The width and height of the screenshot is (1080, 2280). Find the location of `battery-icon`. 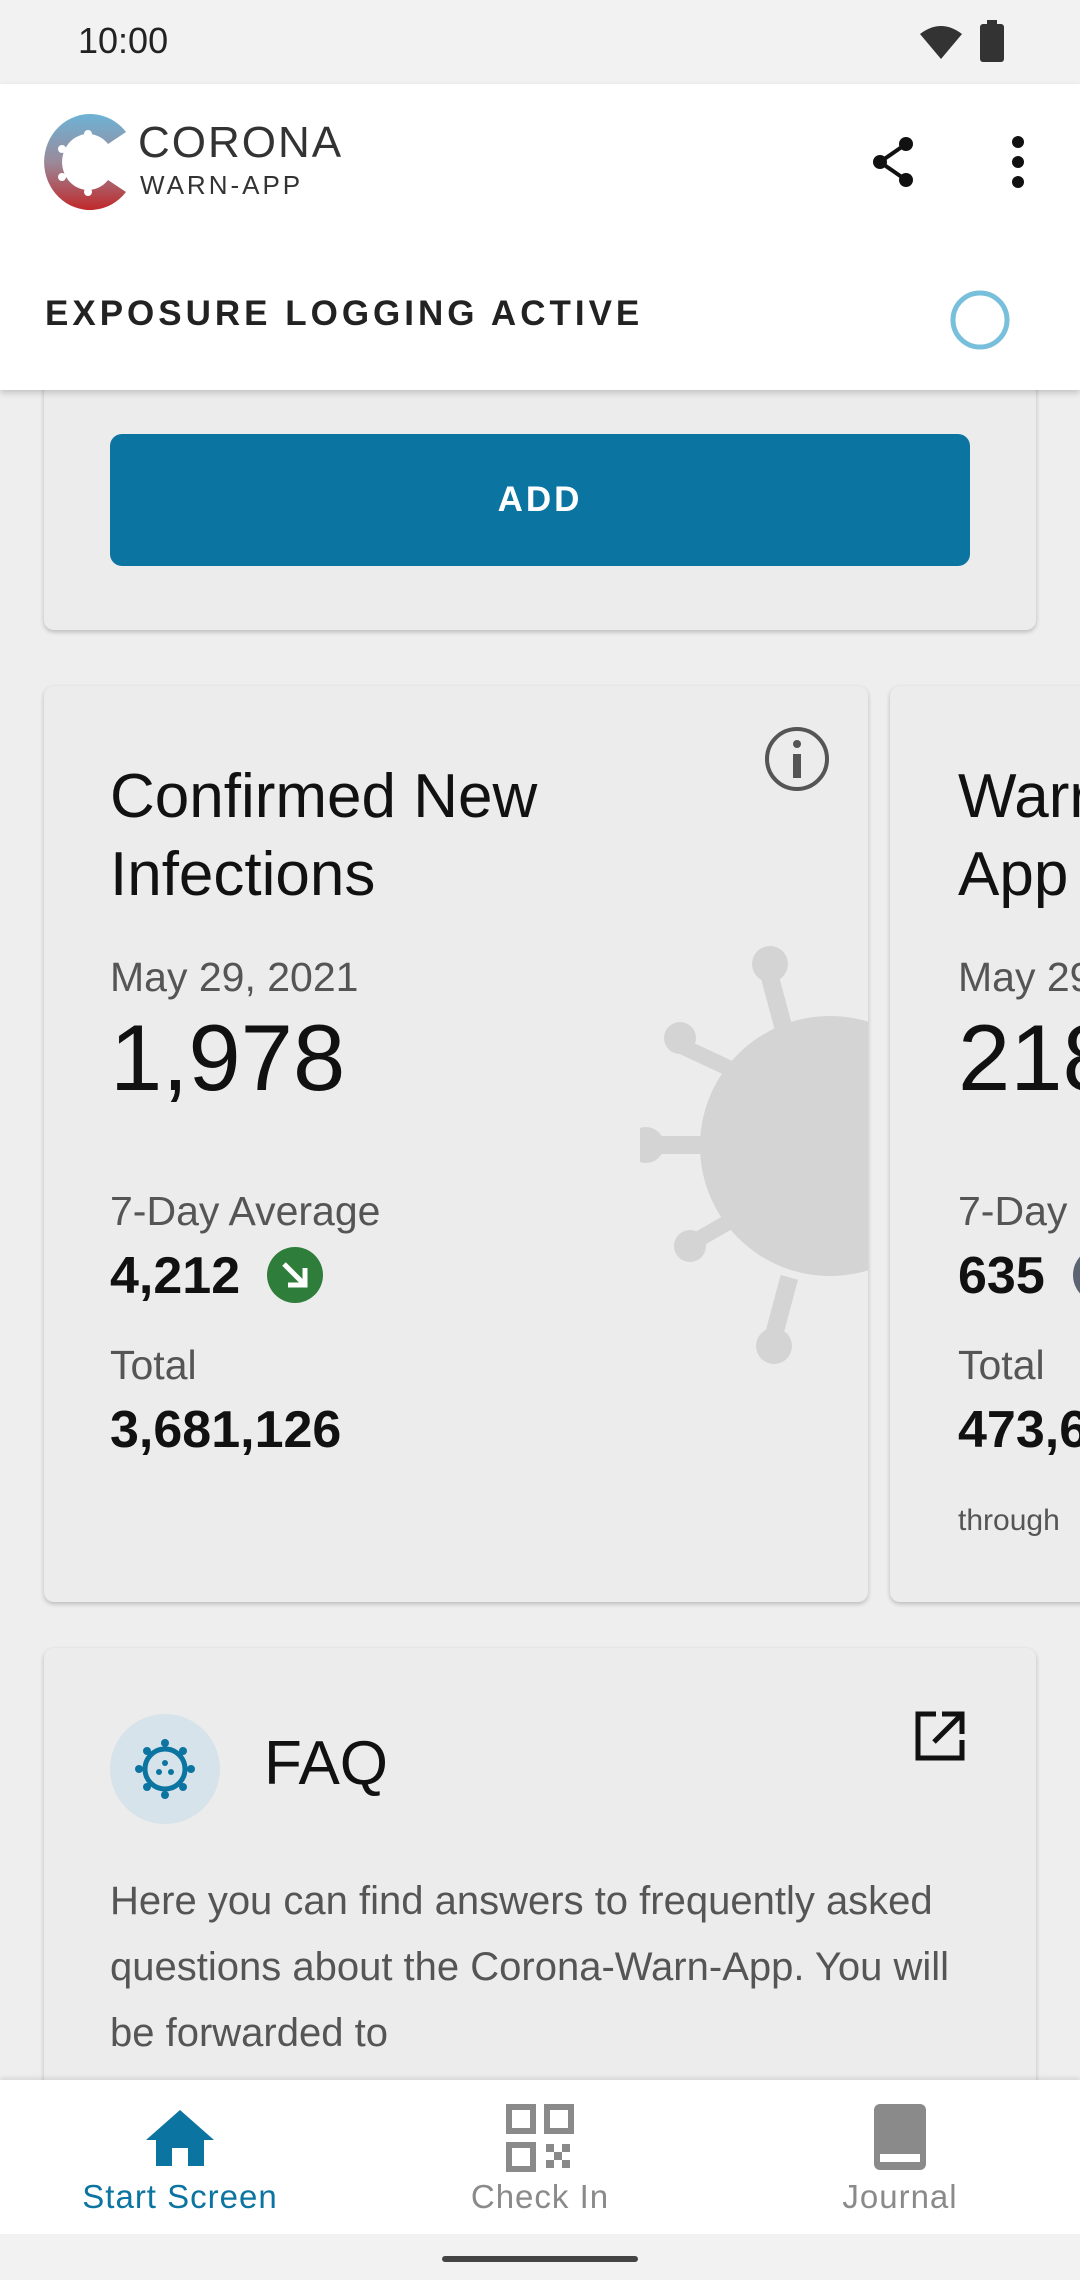

battery-icon is located at coordinates (992, 41).